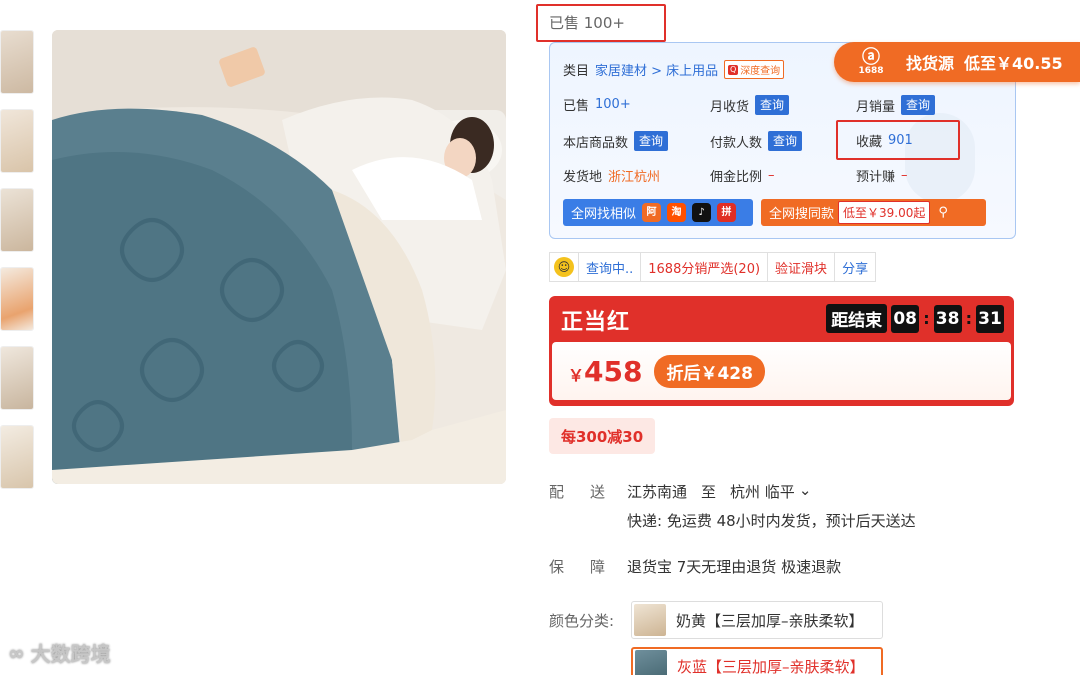  I want to click on ship-from-row: 发货地 浙江杭州, so click(611, 175).